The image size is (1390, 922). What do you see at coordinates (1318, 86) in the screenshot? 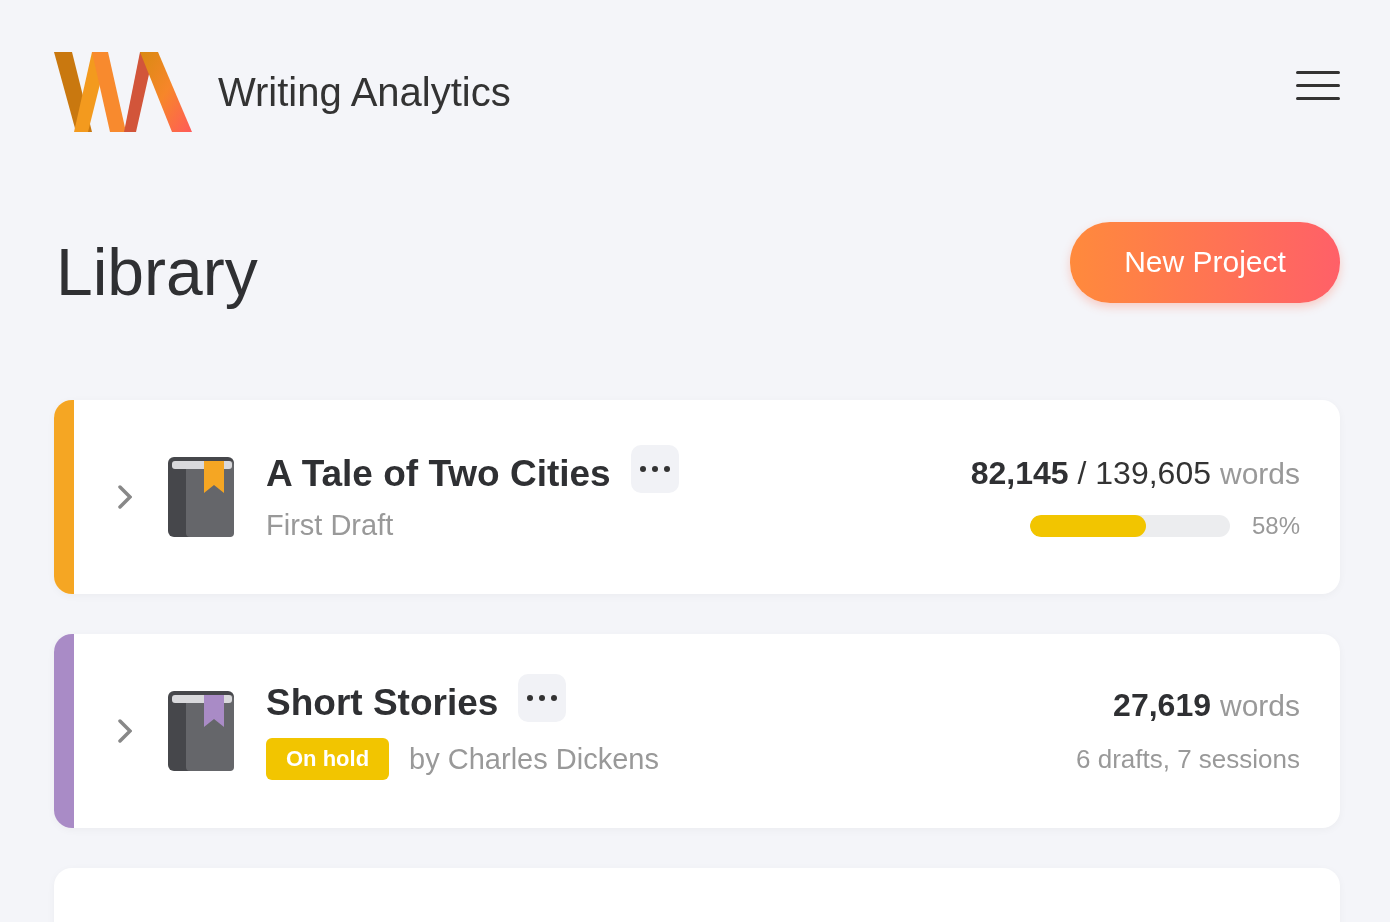
I see `menu-icon` at bounding box center [1318, 86].